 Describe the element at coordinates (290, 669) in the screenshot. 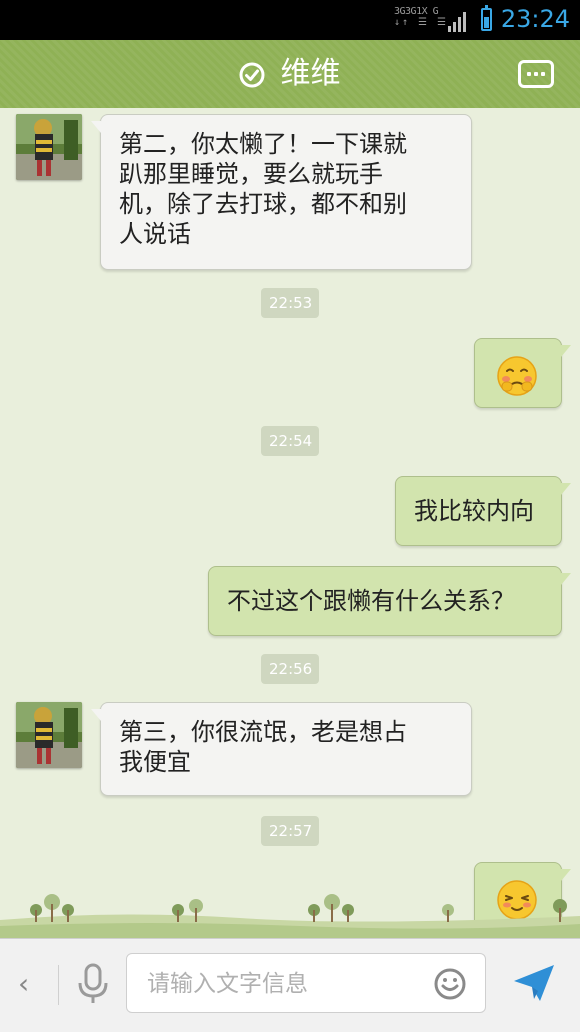

I see `timestamp: 22:56` at that location.